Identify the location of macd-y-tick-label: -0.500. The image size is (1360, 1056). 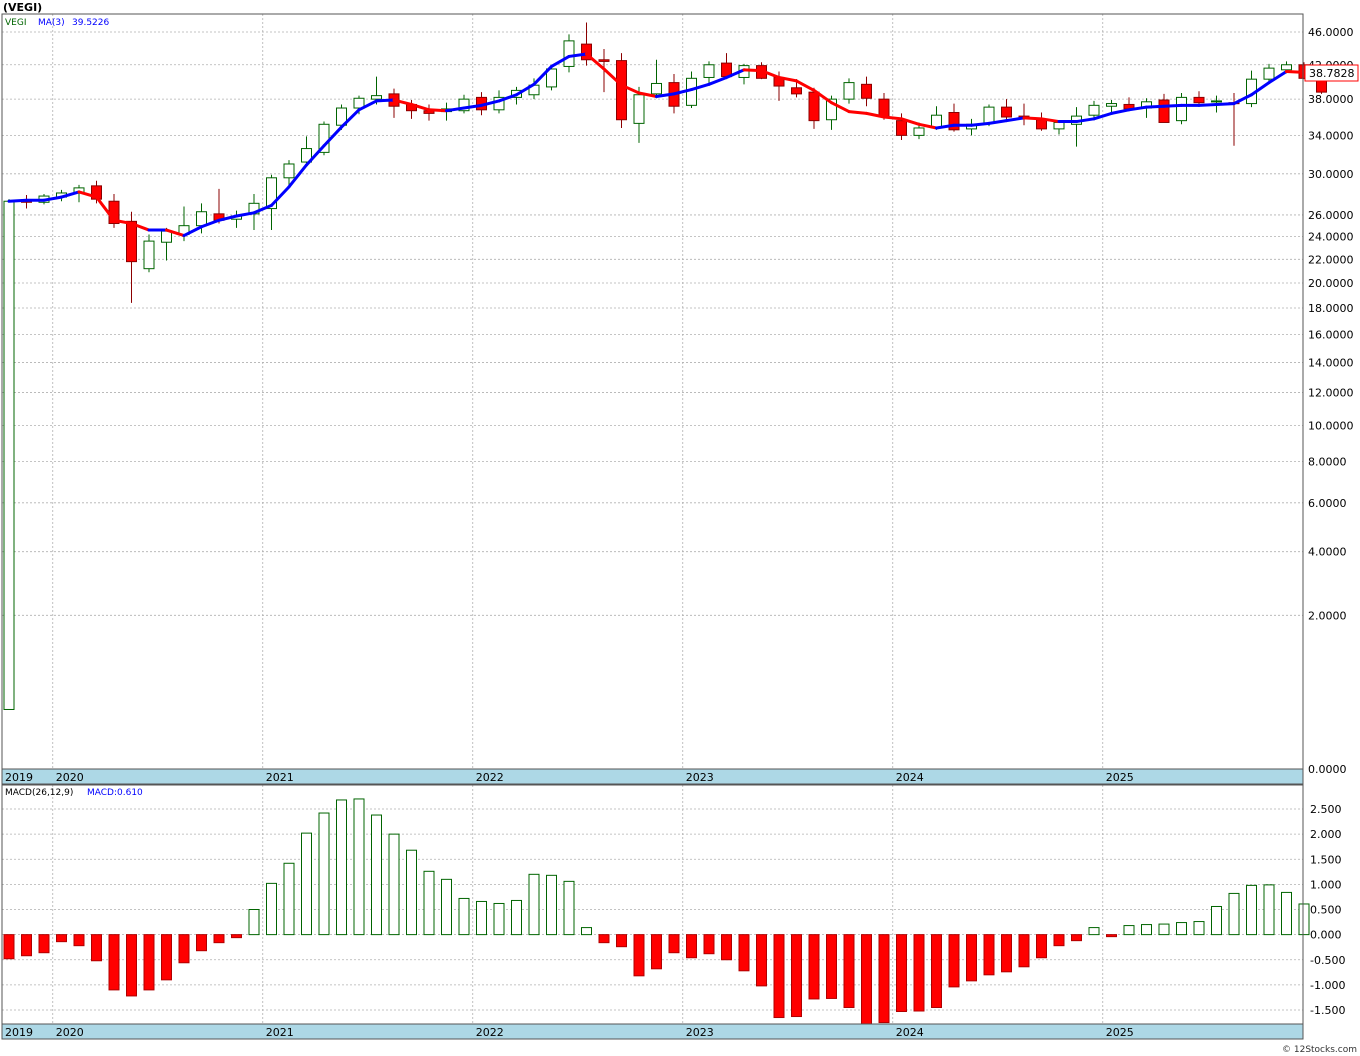
(1327, 960).